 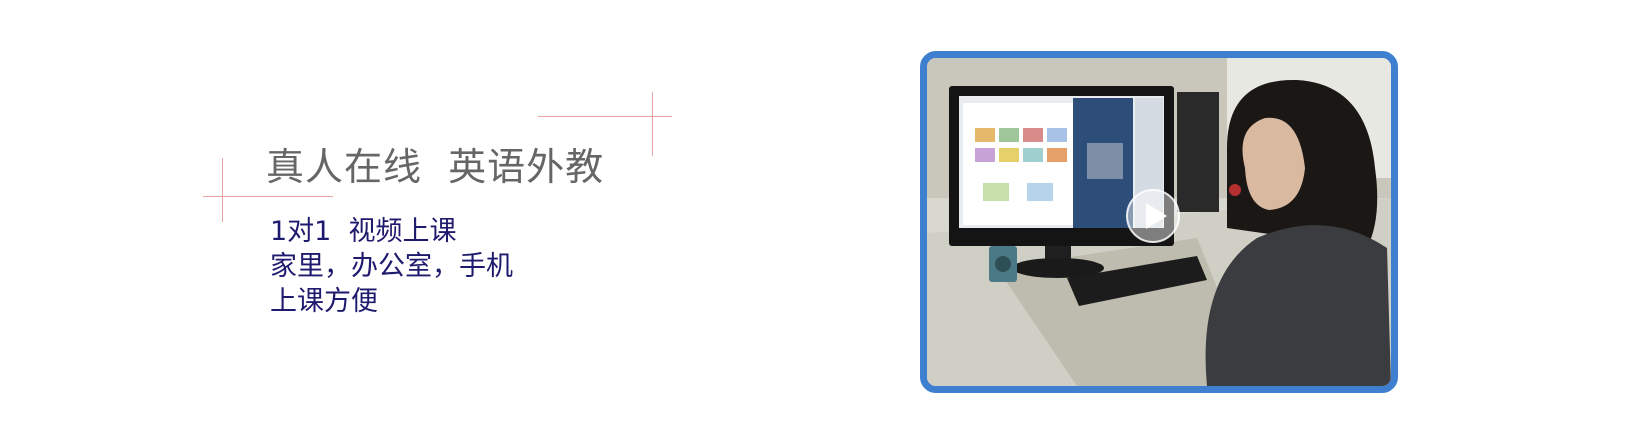 What do you see at coordinates (222, 190) in the screenshot?
I see `deco-line-left-vertical` at bounding box center [222, 190].